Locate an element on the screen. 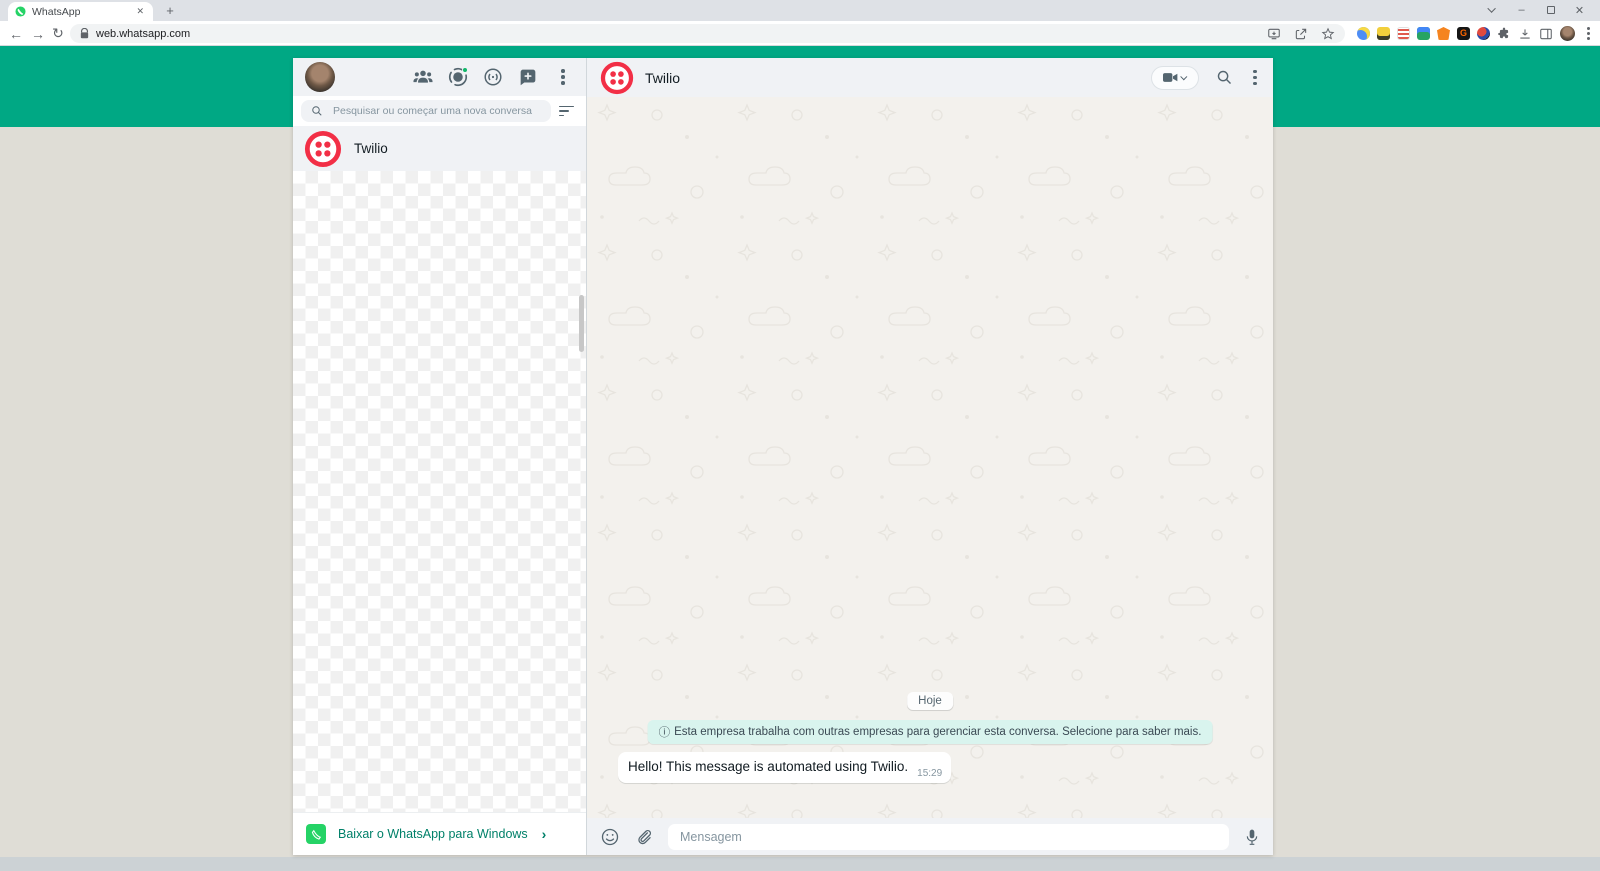 The height and width of the screenshot is (871, 1600). extension-blue-circle-icon is located at coordinates (1363, 33).